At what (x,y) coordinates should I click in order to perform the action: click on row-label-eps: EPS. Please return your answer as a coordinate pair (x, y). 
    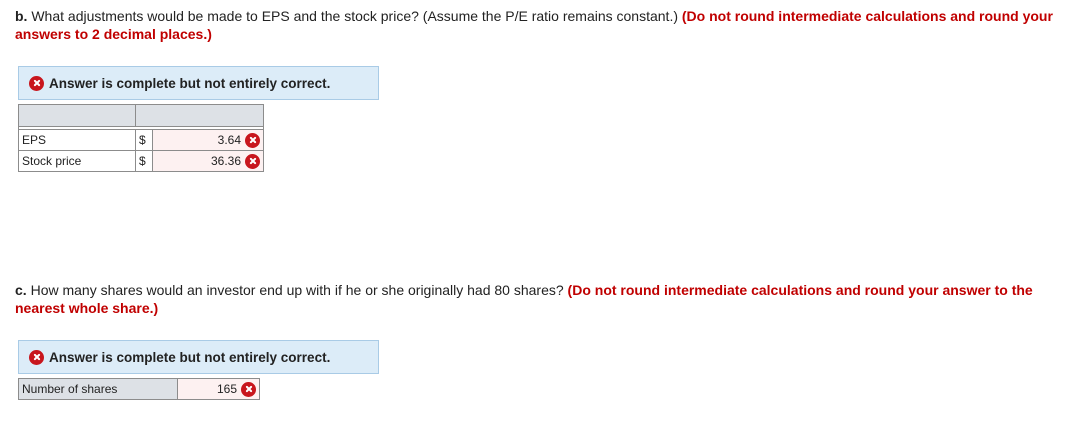
    Looking at the image, I should click on (77, 140).